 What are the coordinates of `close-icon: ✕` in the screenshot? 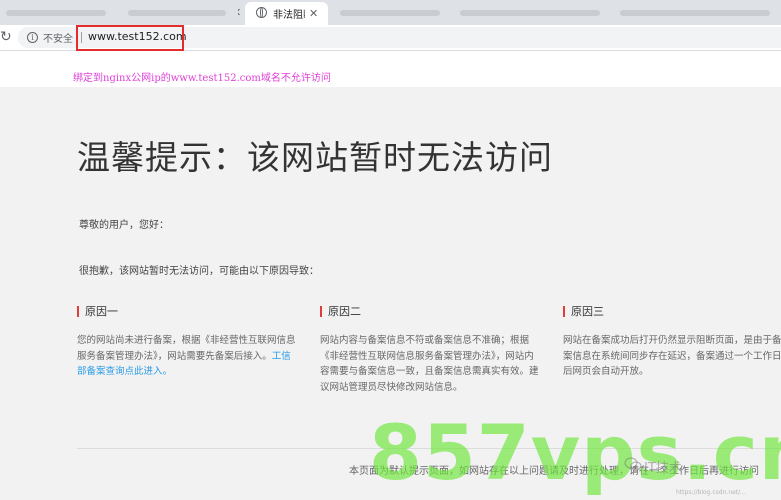 It's located at (313, 13).